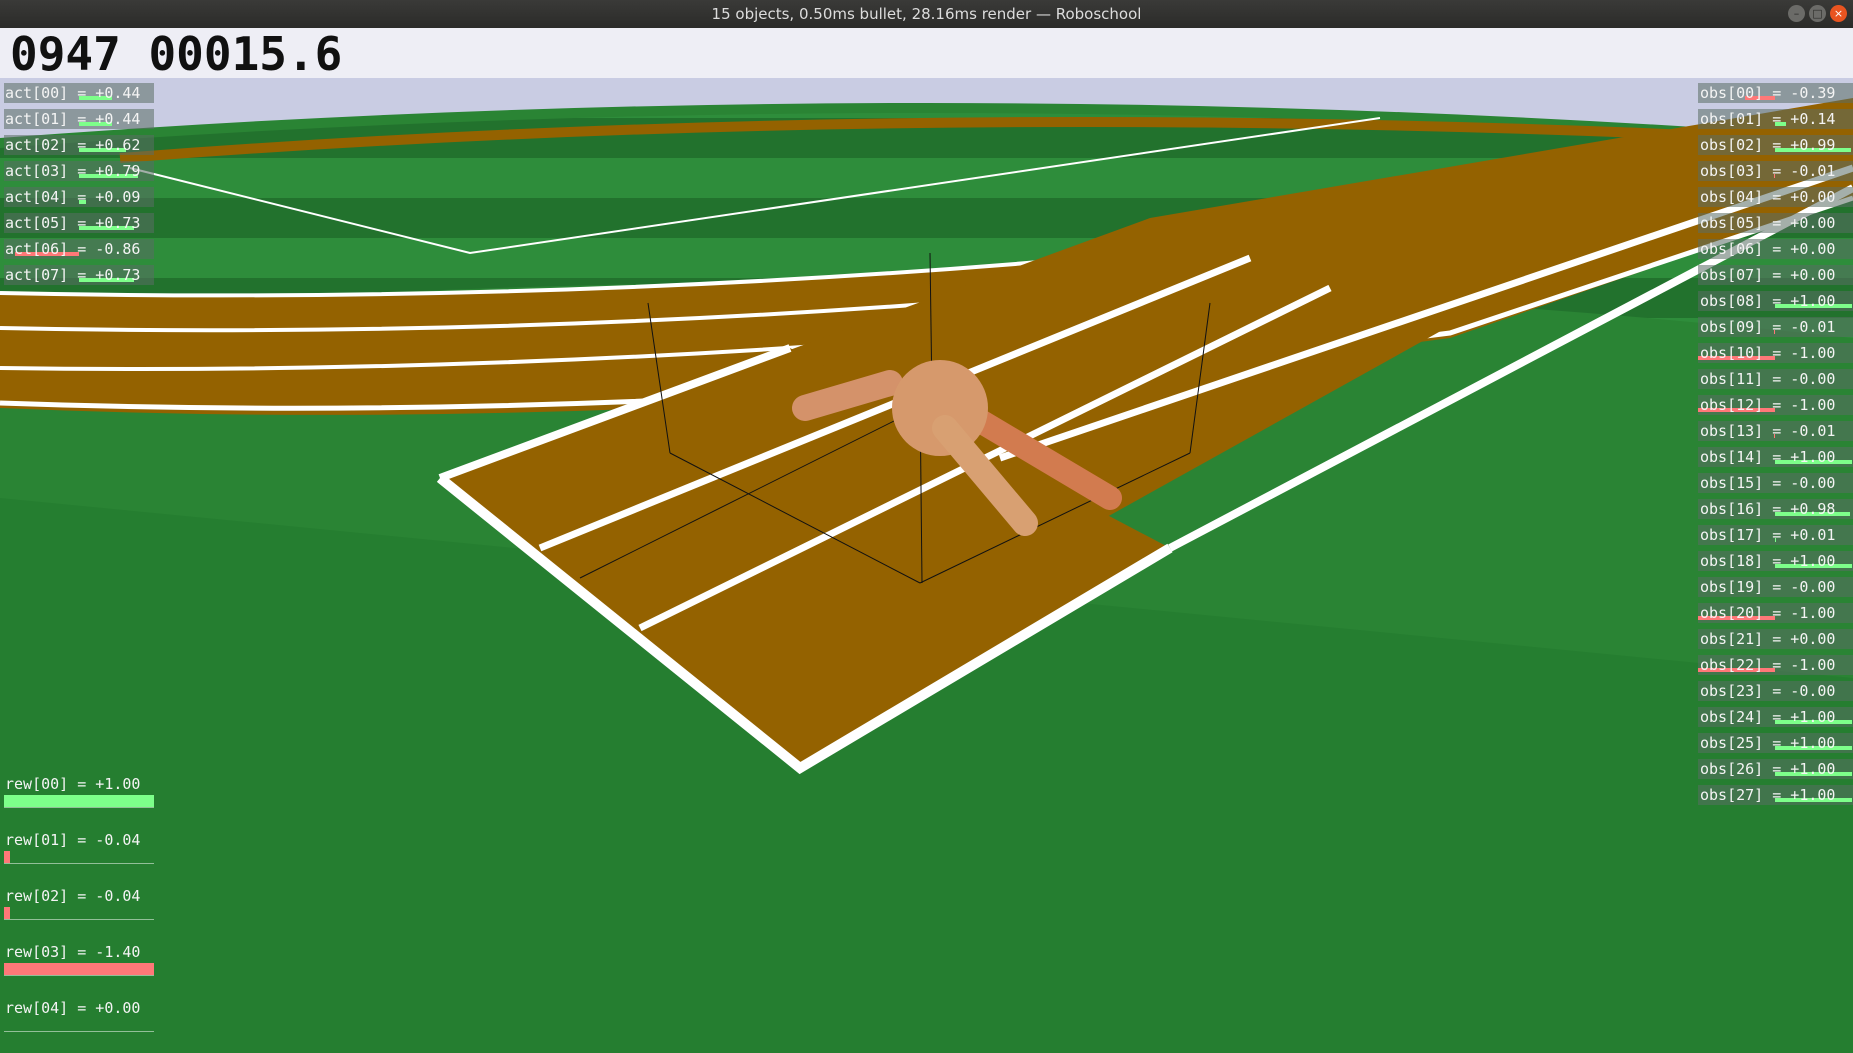 This screenshot has height=1053, width=1853. I want to click on obs-row: obs[14] = +1.00, so click(1775, 457).